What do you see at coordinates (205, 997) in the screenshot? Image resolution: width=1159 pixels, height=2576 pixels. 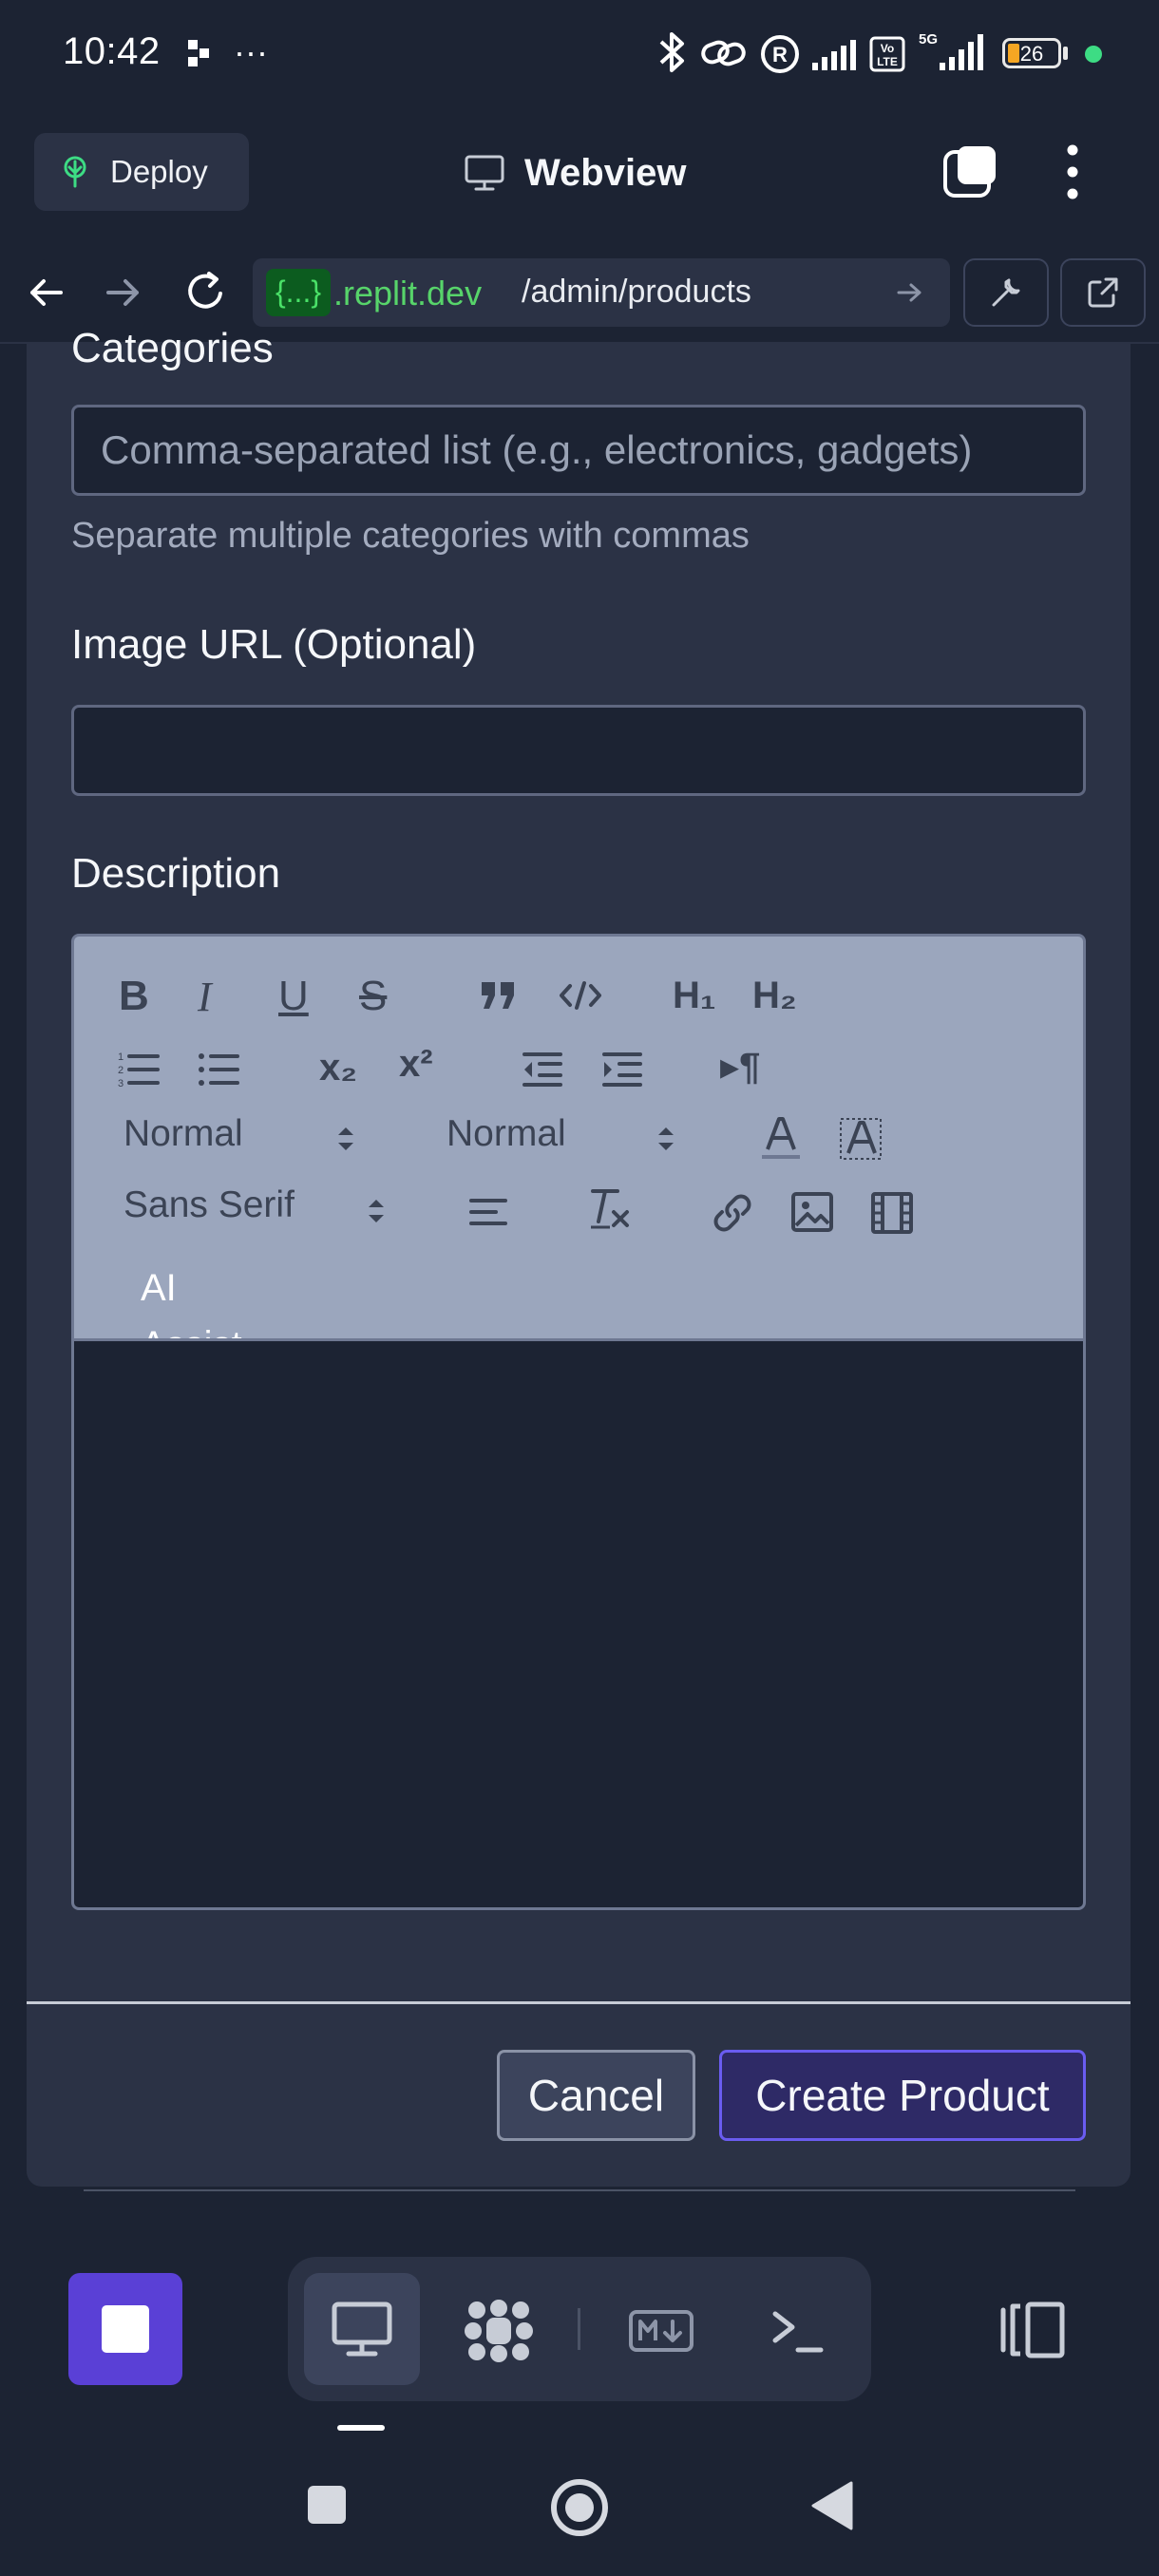 I see `italic-button: I` at bounding box center [205, 997].